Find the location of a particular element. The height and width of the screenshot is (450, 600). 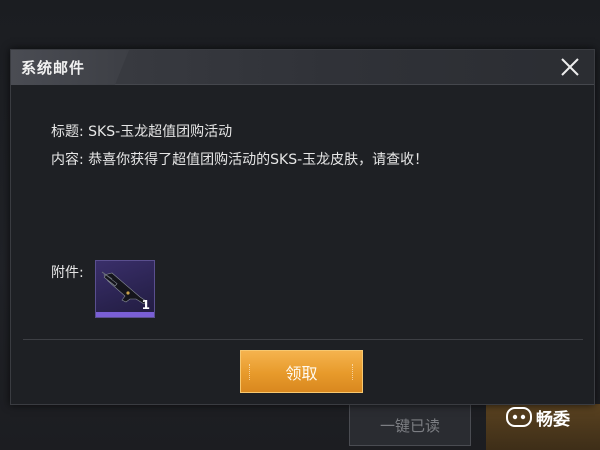

dialog-divider is located at coordinates (303, 339).